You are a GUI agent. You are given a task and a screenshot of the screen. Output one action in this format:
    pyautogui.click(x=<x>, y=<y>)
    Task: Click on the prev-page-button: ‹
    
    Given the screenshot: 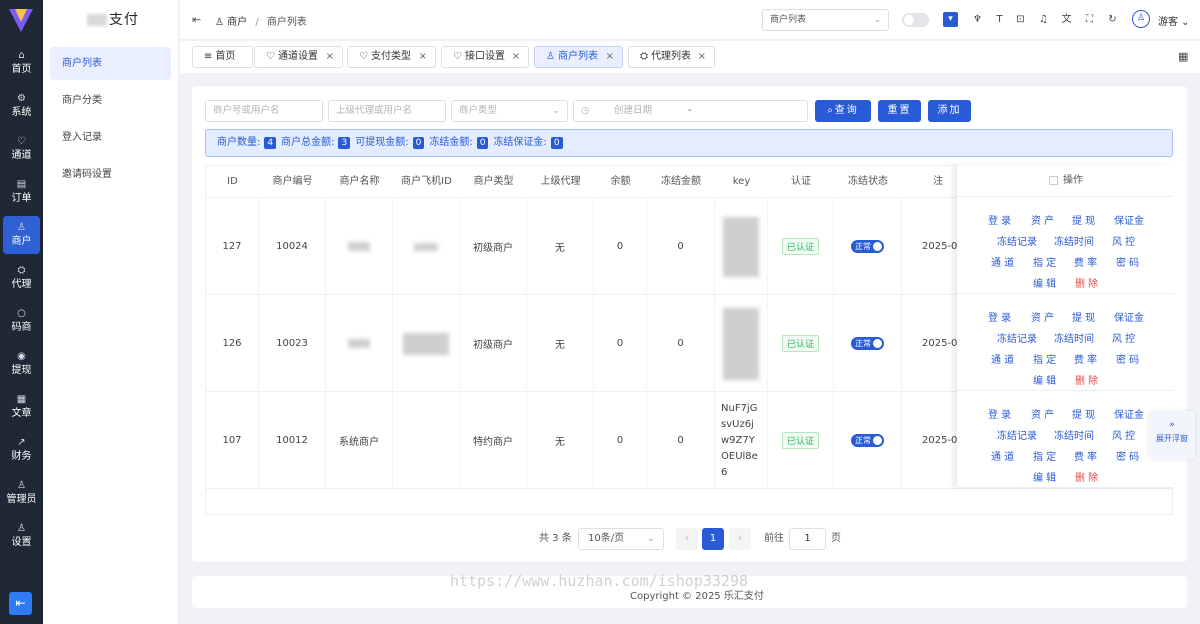 What is the action you would take?
    pyautogui.click(x=687, y=539)
    